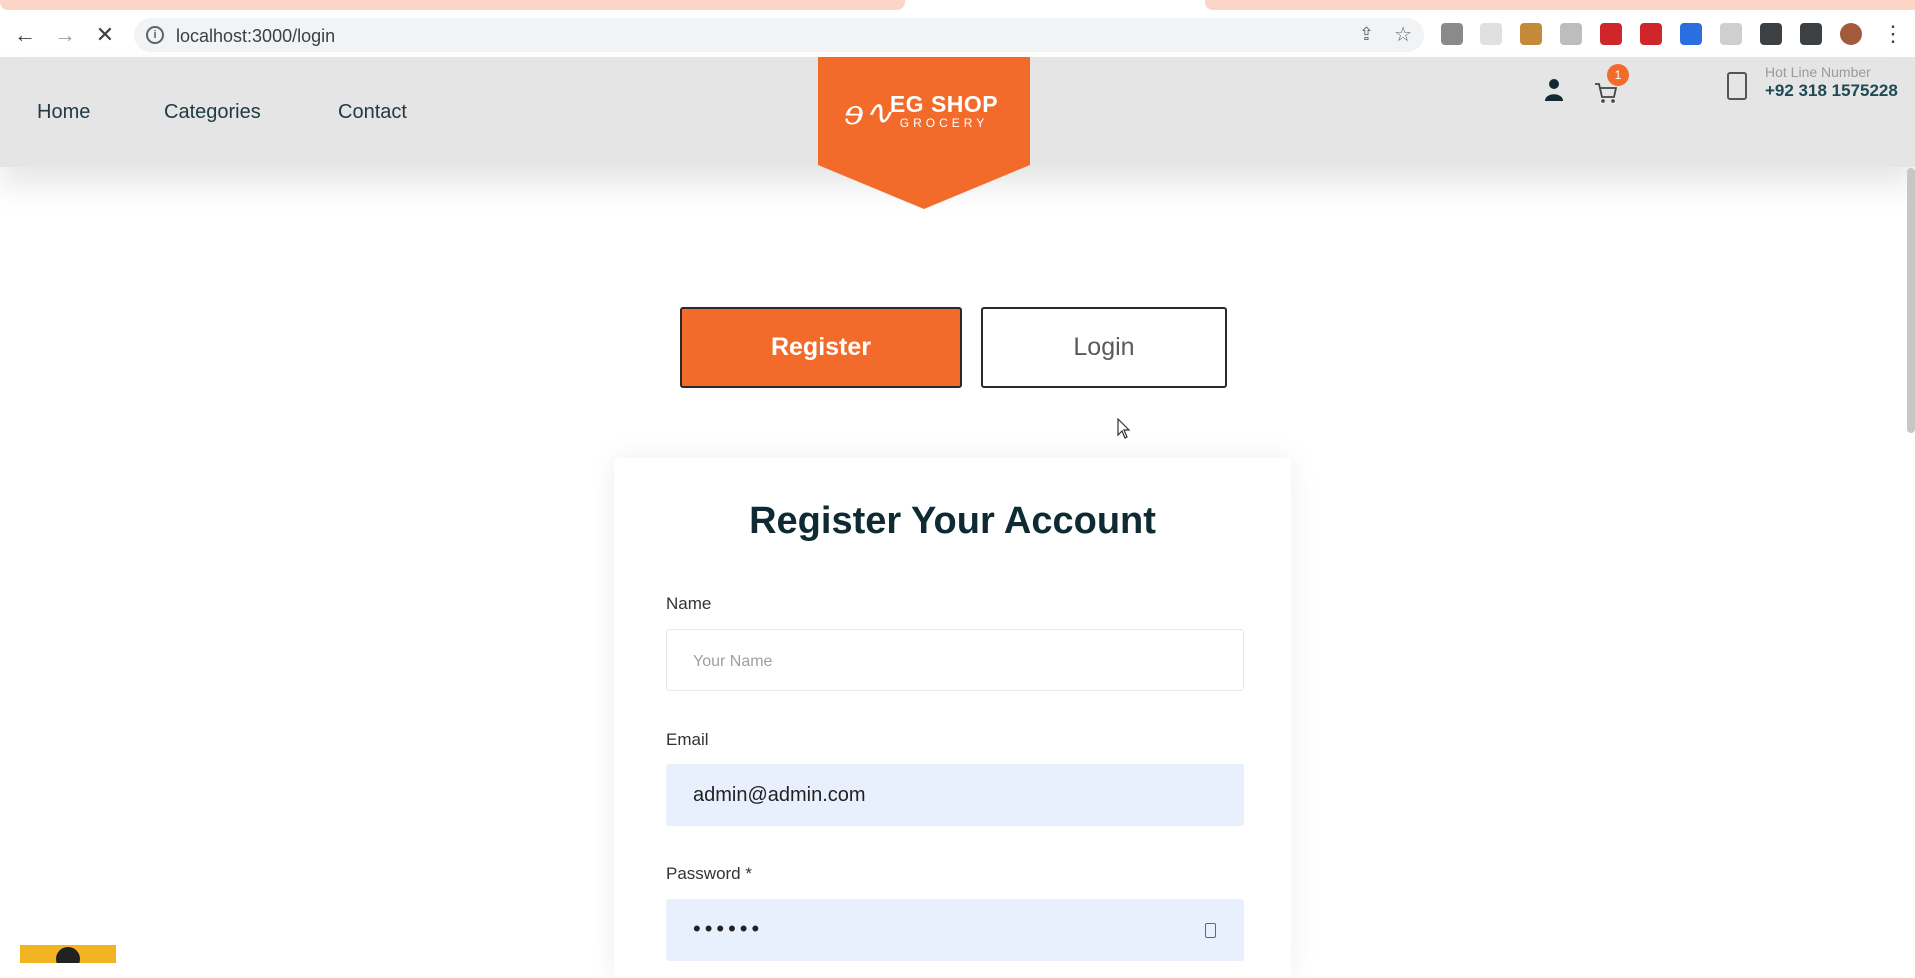 This screenshot has height=978, width=1915. Describe the element at coordinates (687, 739) in the screenshot. I see `email-label: Email` at that location.